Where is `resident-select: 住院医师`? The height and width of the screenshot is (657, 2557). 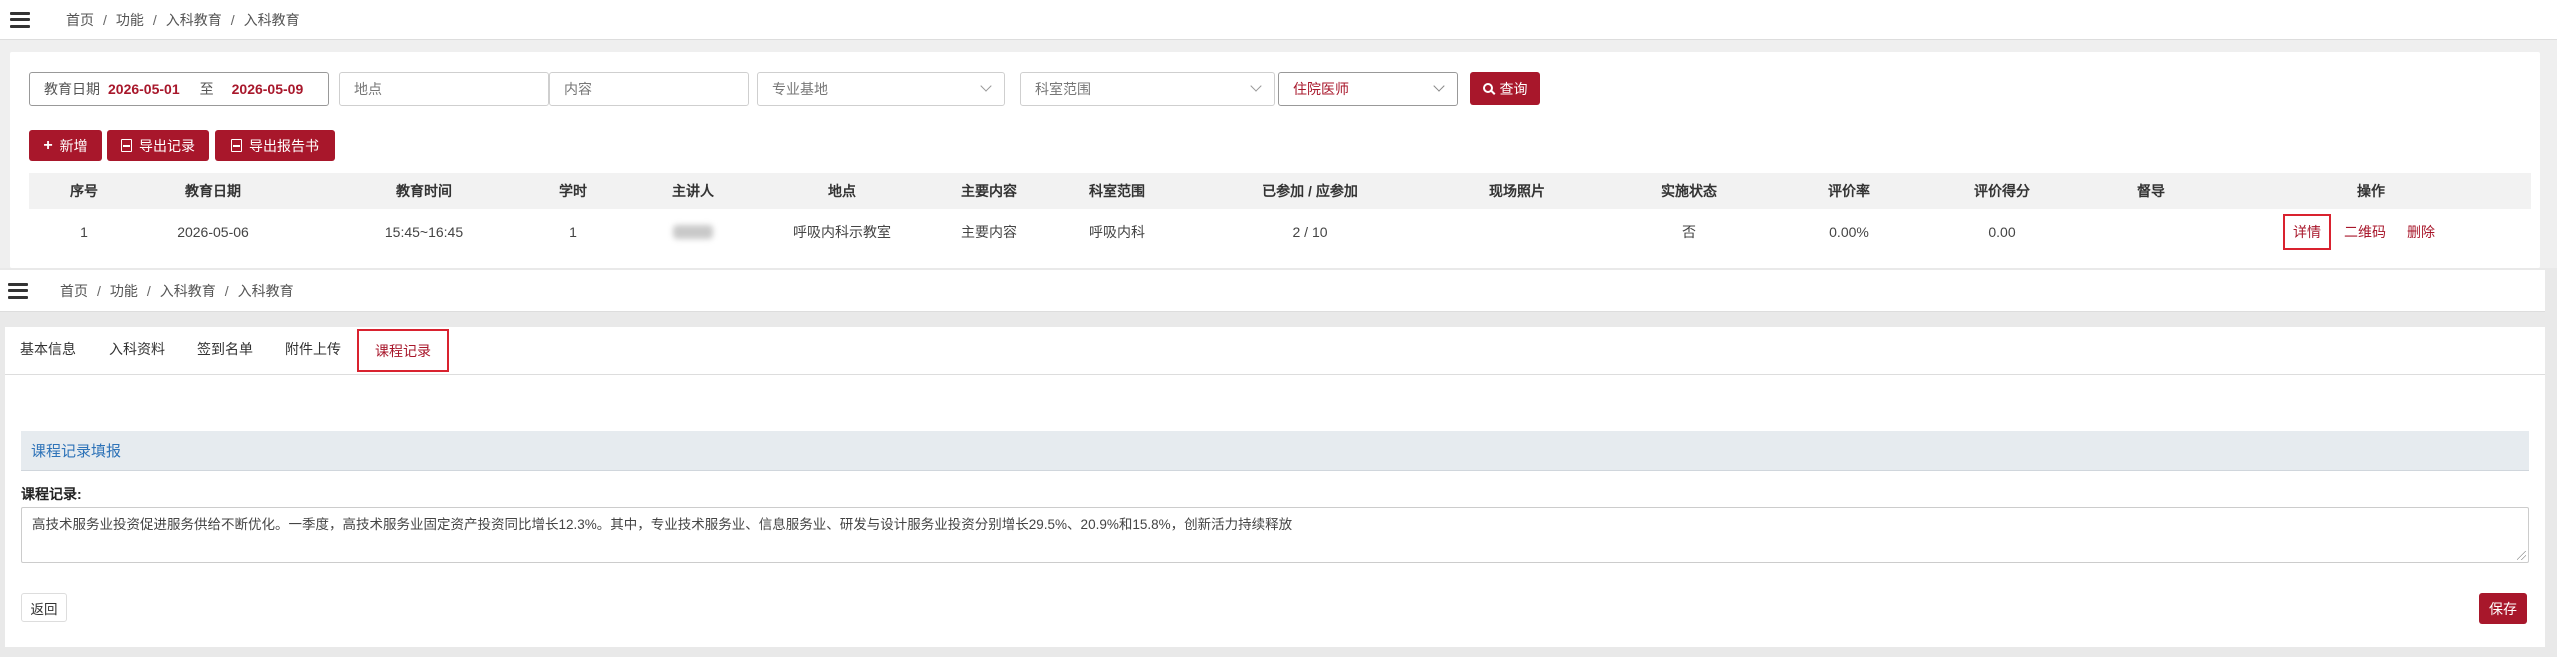 resident-select: 住院医师 is located at coordinates (1368, 89).